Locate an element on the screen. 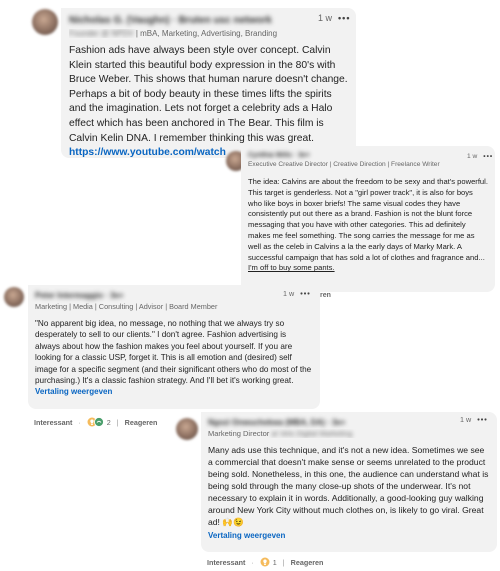  reaction-count: 1 is located at coordinates (274, 562).